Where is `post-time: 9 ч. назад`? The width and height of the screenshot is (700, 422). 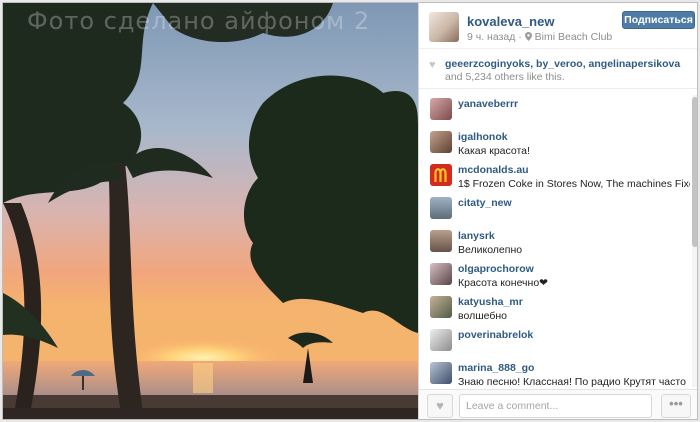 post-time: 9 ч. назад is located at coordinates (491, 37).